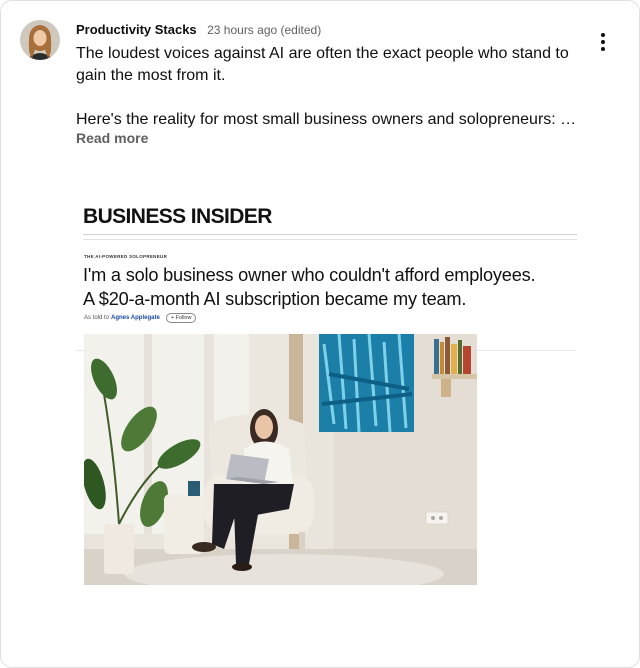 The image size is (640, 668). I want to click on article-kicker: THE AI-POWERED SOLOPRENEUR, so click(126, 256).